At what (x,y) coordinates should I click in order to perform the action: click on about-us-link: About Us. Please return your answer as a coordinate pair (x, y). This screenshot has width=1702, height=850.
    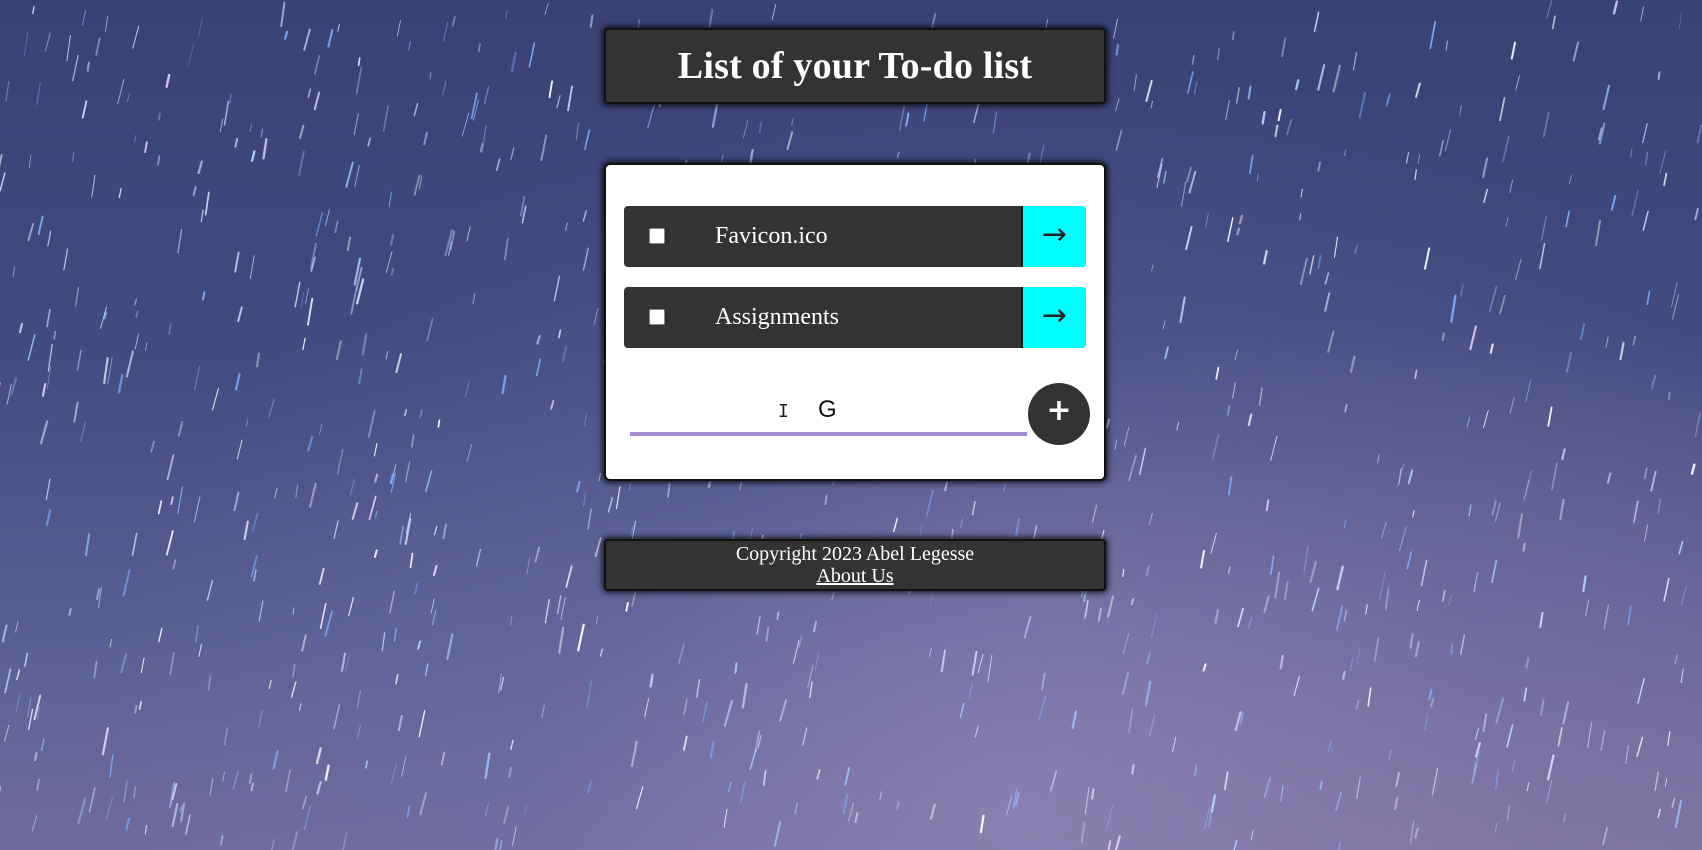
    Looking at the image, I should click on (854, 576).